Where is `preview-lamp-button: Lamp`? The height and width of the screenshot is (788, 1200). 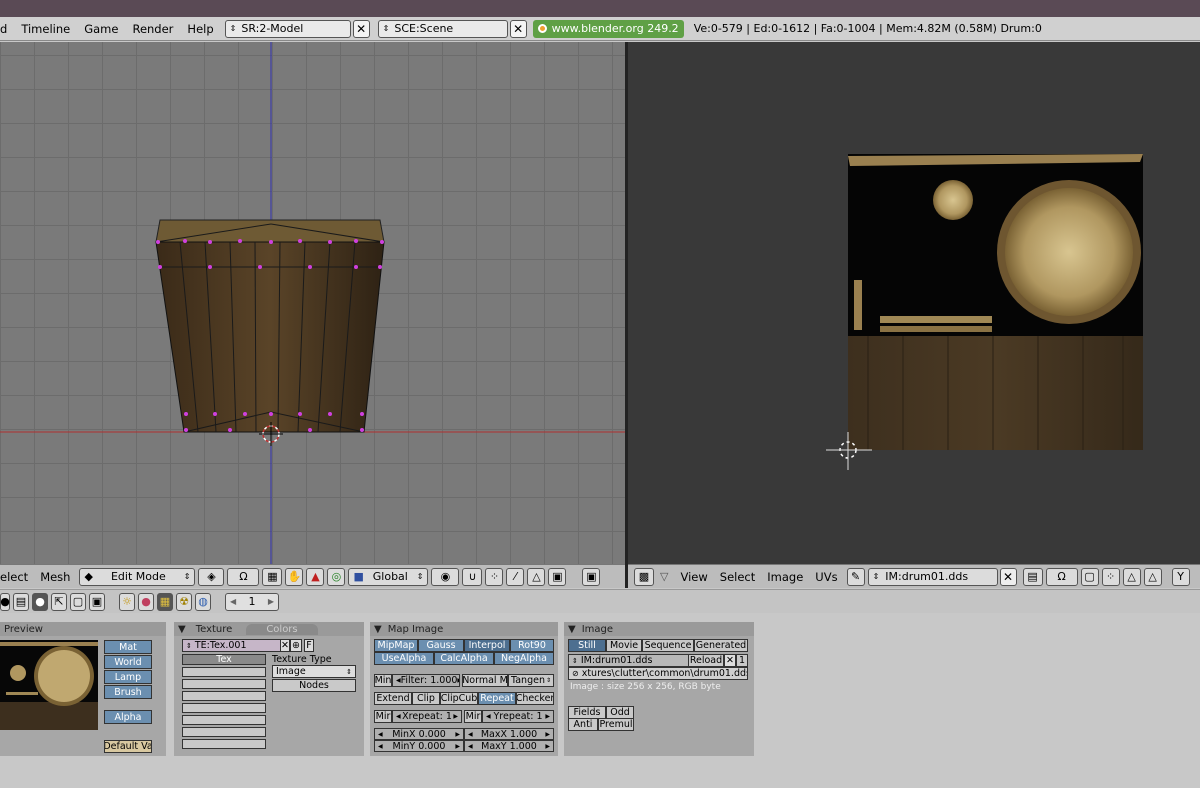 preview-lamp-button: Lamp is located at coordinates (128, 677).